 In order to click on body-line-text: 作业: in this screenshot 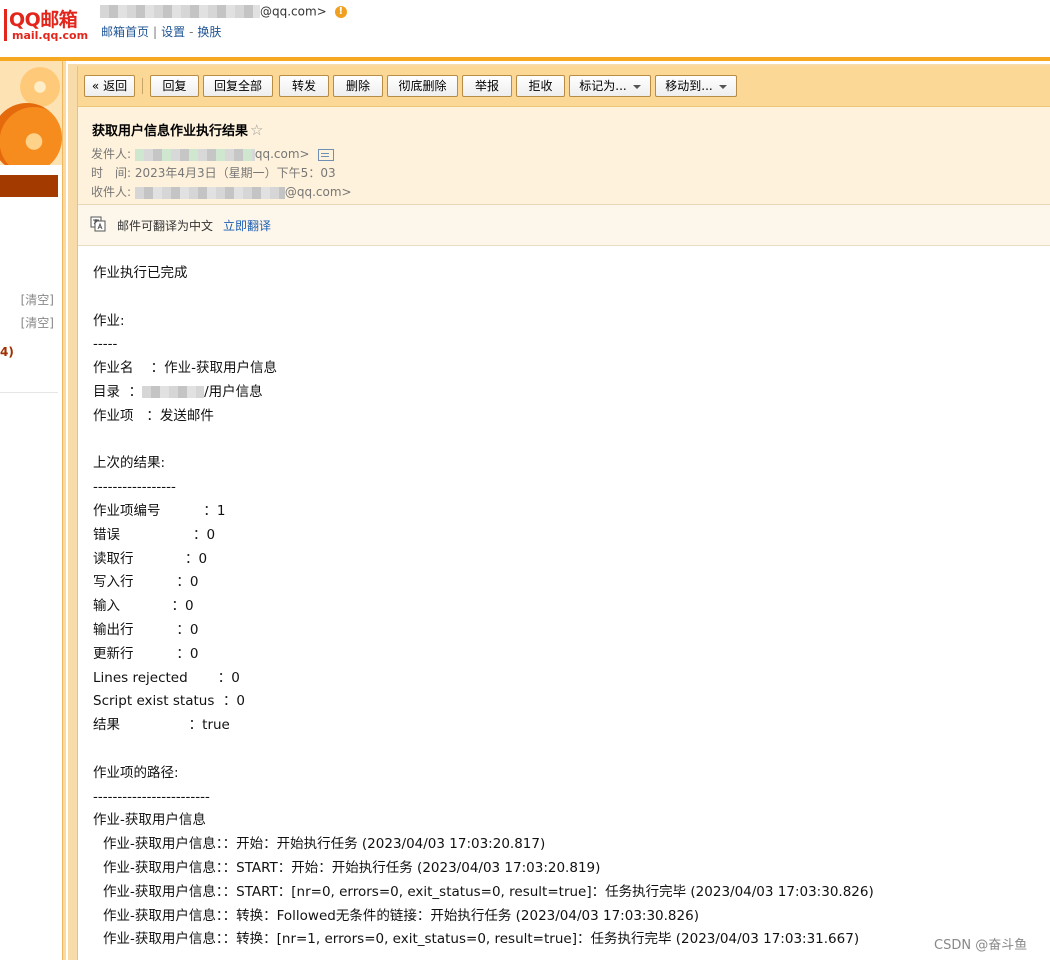, I will do `click(109, 320)`.